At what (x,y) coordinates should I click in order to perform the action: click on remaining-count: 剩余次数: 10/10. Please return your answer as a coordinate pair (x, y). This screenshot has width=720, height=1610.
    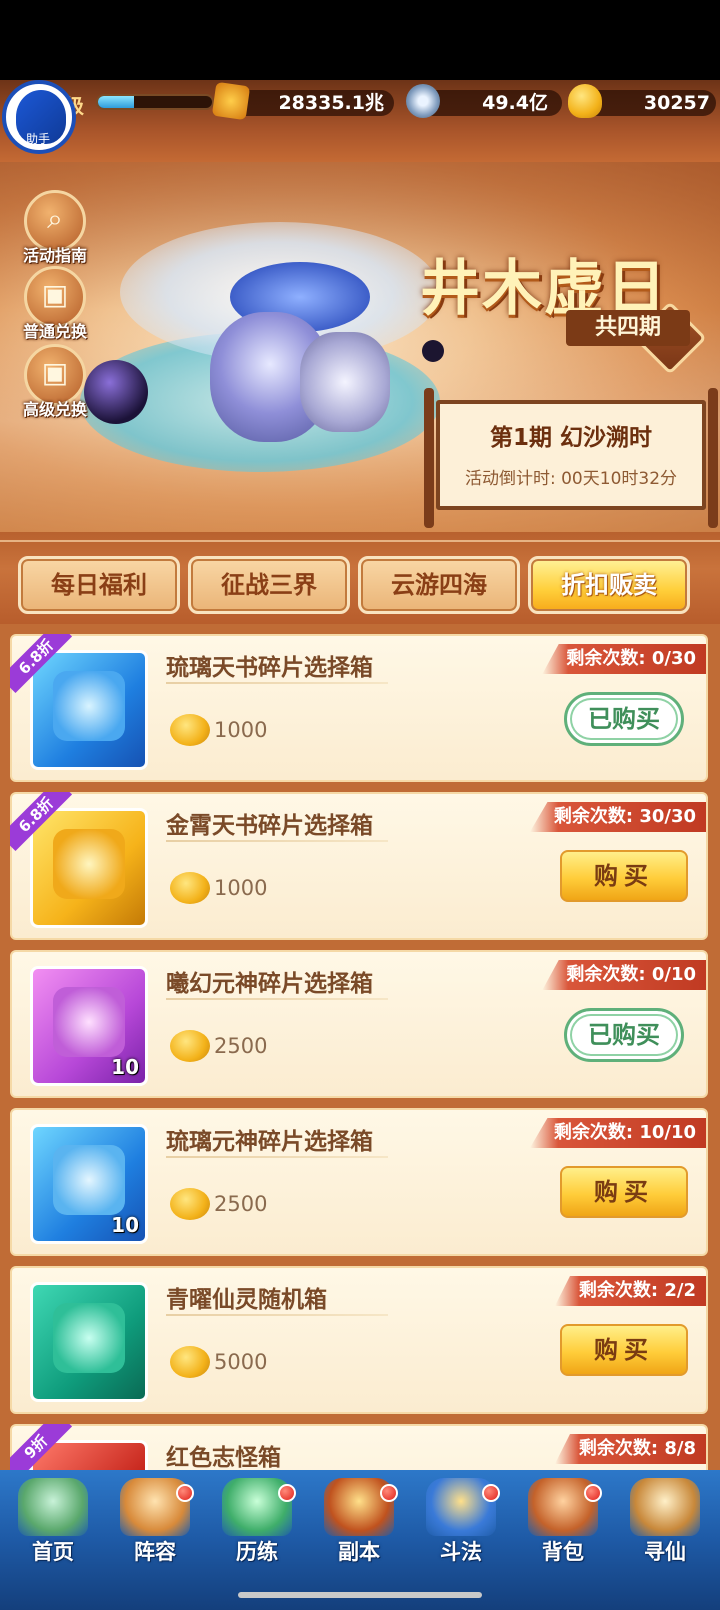
    Looking at the image, I should click on (617, 1133).